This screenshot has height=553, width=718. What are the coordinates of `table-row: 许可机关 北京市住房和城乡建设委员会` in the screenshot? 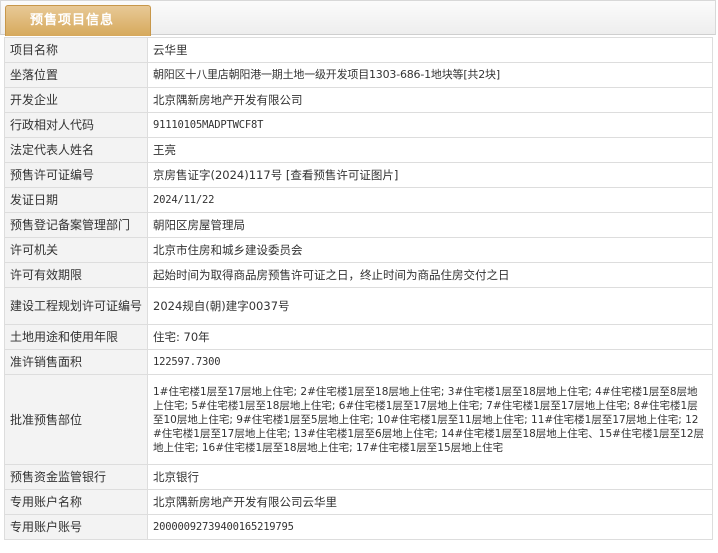 It's located at (358, 250).